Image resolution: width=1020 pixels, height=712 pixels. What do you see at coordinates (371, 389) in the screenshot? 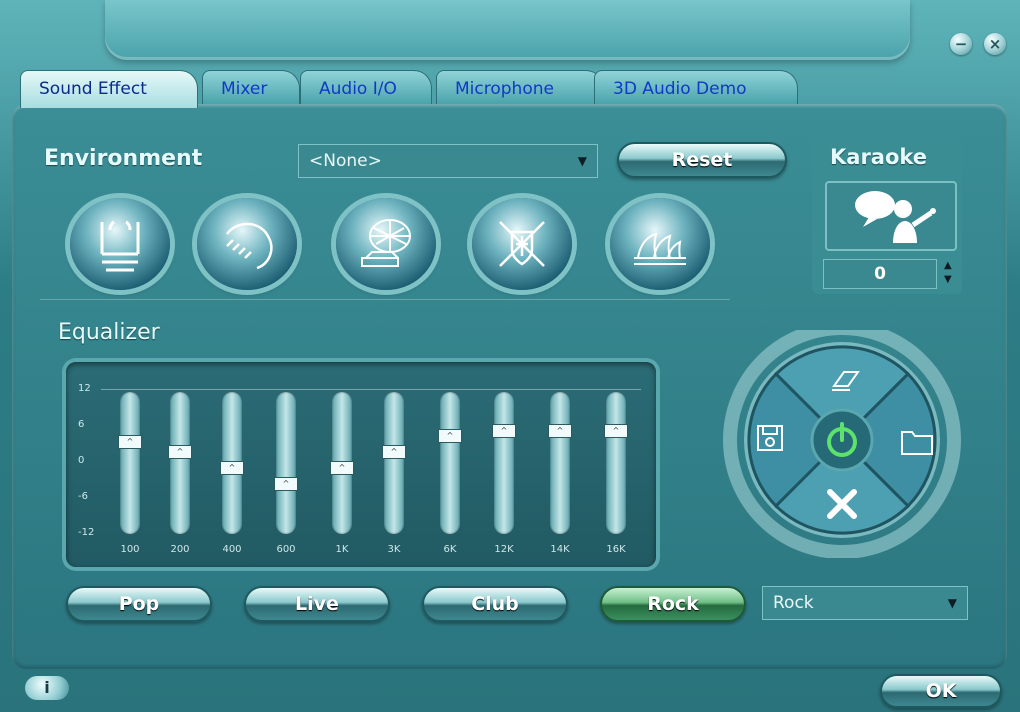
I see `eq-gridline` at bounding box center [371, 389].